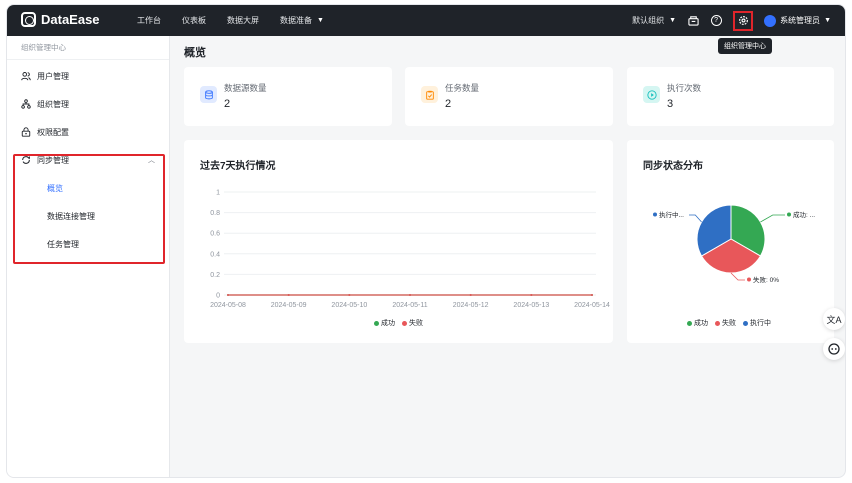  What do you see at coordinates (409, 305) in the screenshot?
I see `x-tick-label: 2024-05-11` at bounding box center [409, 305].